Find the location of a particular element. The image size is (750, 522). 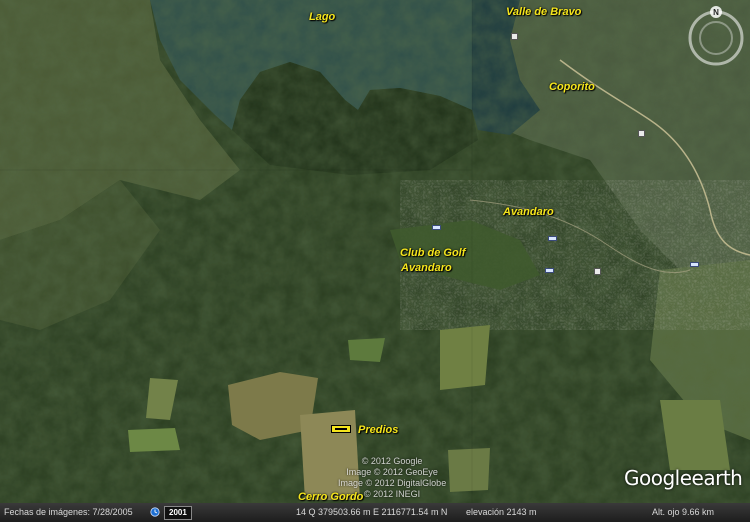

copyright-line: Image © 2012 GeoEye is located at coordinates (392, 472).